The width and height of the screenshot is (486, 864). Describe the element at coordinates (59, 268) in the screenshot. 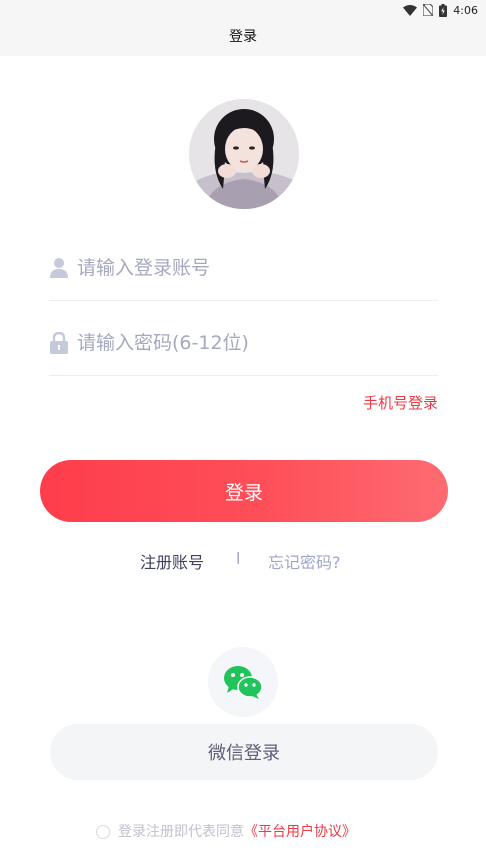

I see `user-icon` at that location.